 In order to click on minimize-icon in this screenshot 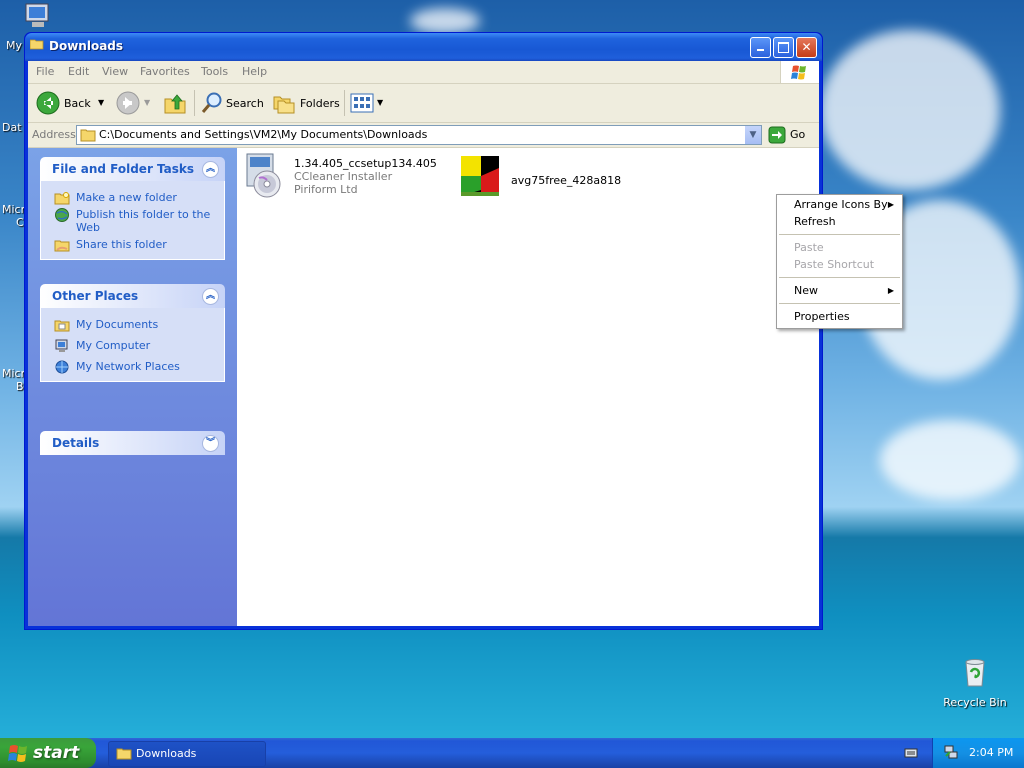, I will do `click(760, 50)`.